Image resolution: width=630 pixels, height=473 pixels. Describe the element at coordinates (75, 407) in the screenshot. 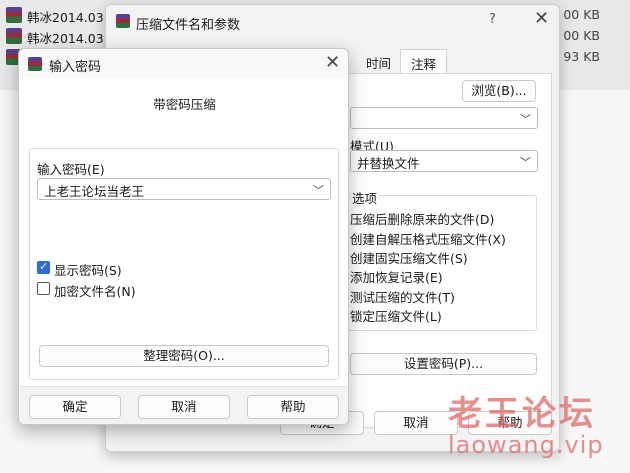

I see `ok-button: 确定` at that location.